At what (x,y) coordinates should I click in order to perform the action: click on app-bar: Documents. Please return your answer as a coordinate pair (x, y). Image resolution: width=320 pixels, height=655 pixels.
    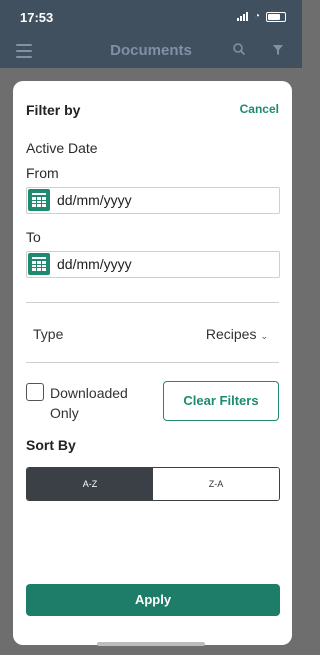
    Looking at the image, I should click on (151, 51).